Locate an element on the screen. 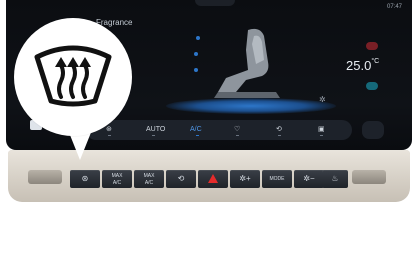 The image size is (418, 261). rear-defrost-icon: ⊛ is located at coordinates (85, 178).